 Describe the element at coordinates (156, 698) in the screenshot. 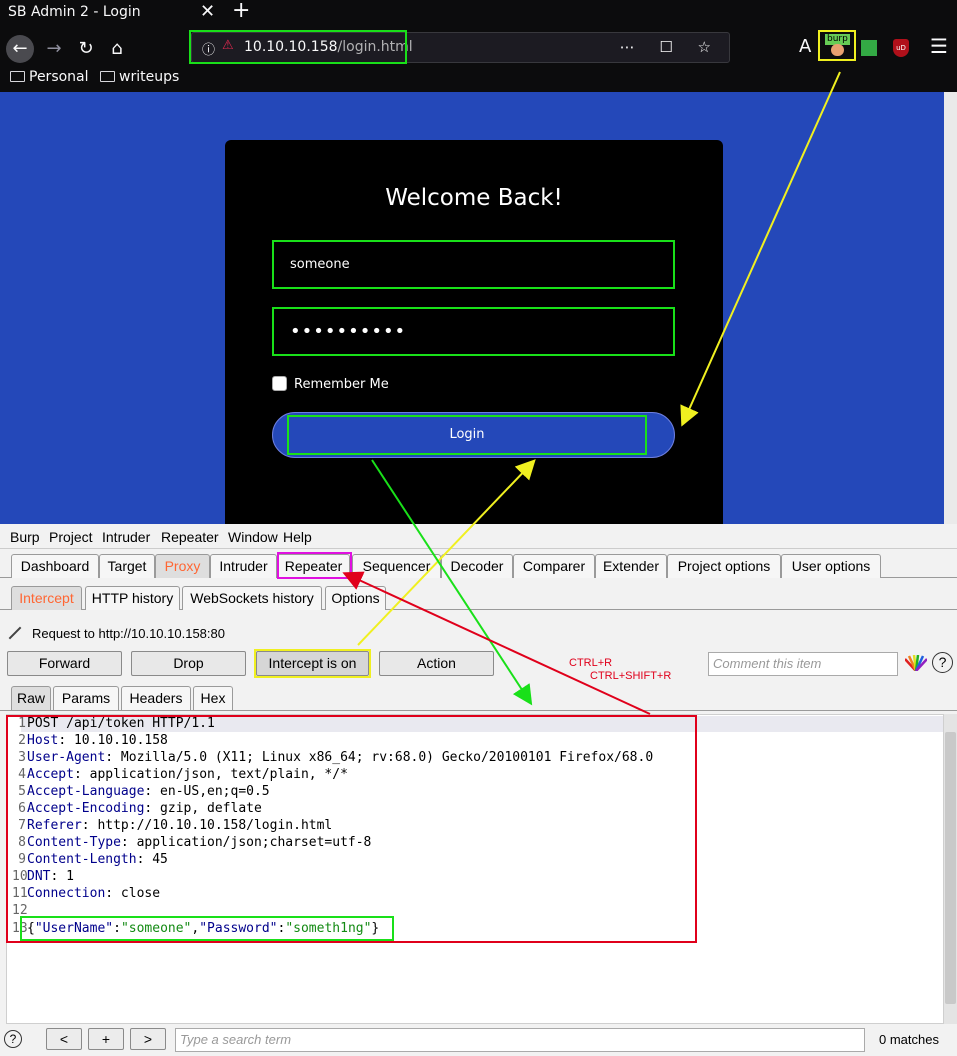

I see `view-tab-headers: Headers` at that location.